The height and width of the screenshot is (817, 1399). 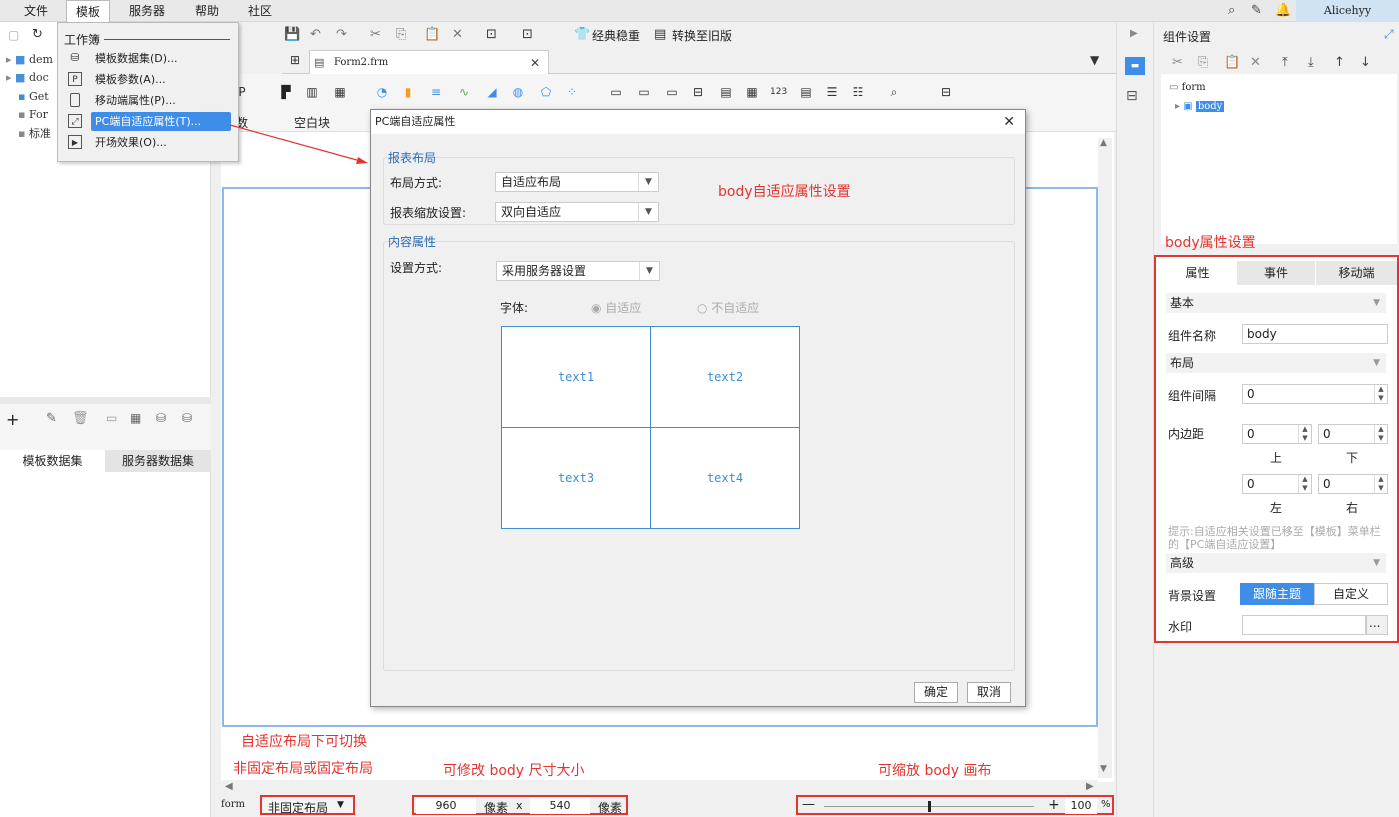 What do you see at coordinates (702, 35) in the screenshot?
I see `convert-legacy-button: 转换至旧版` at bounding box center [702, 35].